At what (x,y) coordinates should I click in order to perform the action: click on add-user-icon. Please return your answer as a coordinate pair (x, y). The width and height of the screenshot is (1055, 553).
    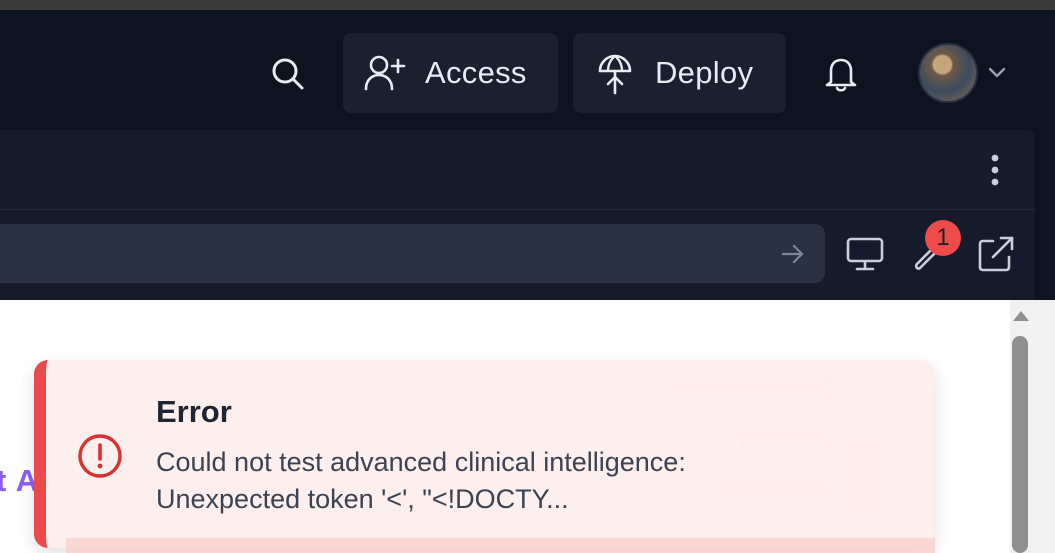
    Looking at the image, I should click on (385, 73).